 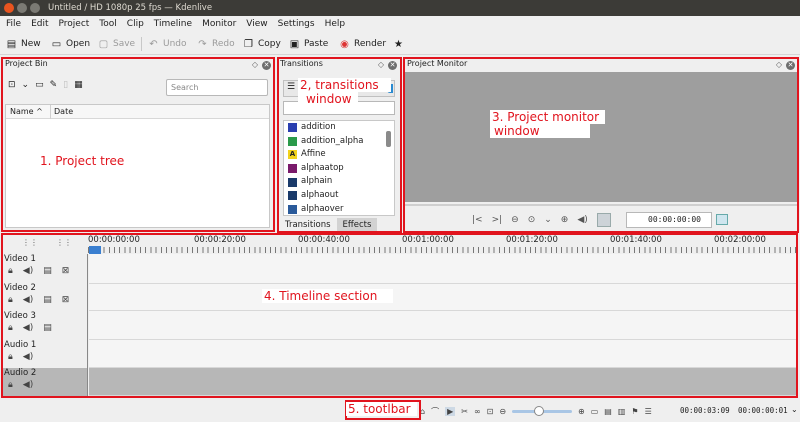 What do you see at coordinates (335, 24) in the screenshot?
I see `menu-help: Help` at bounding box center [335, 24].